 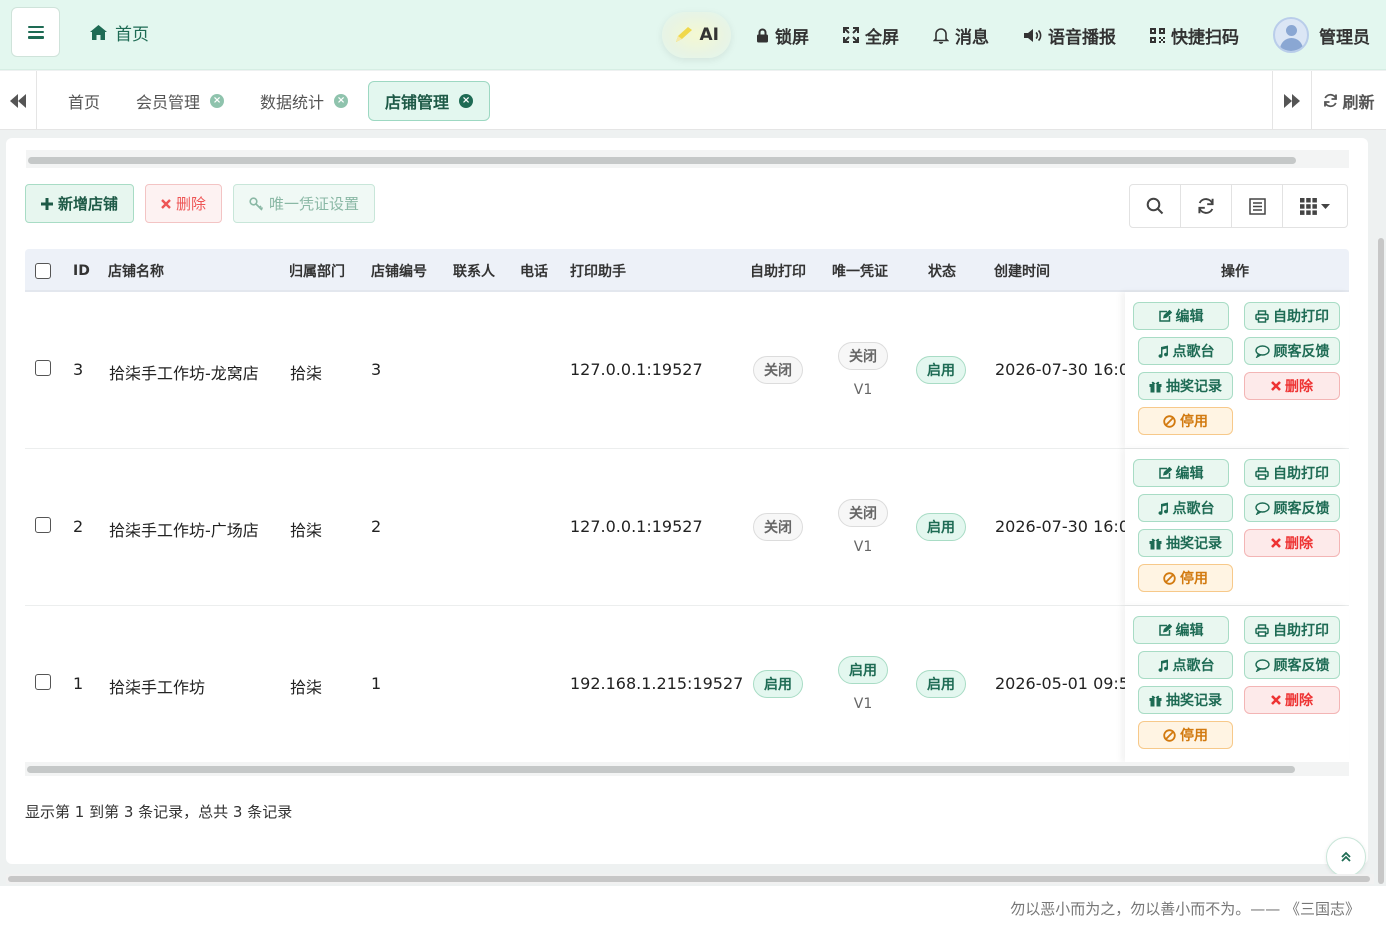 I want to click on table-toolbar: 新增店铺 删除 唯一凭证设置, so click(x=200, y=203).